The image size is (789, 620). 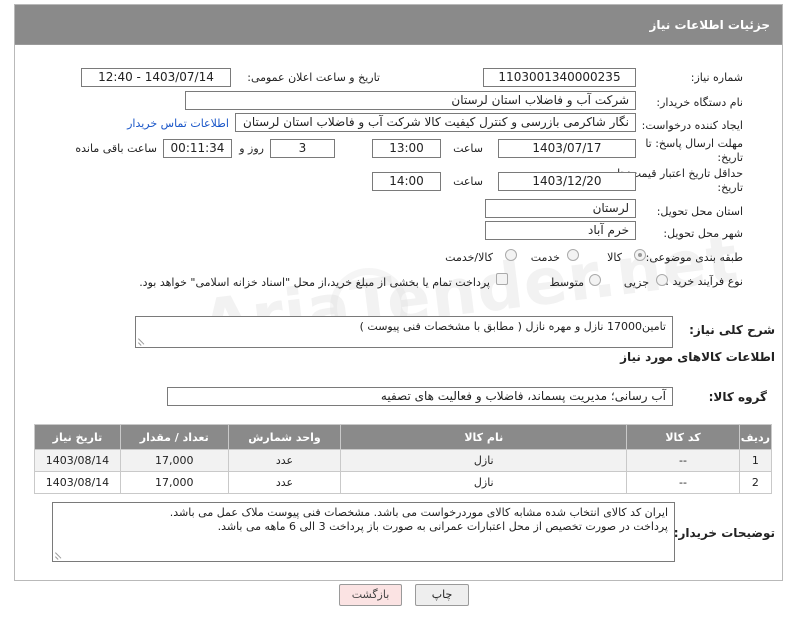 What do you see at coordinates (406, 181) in the screenshot?
I see `price-time-field: 14:00` at bounding box center [406, 181].